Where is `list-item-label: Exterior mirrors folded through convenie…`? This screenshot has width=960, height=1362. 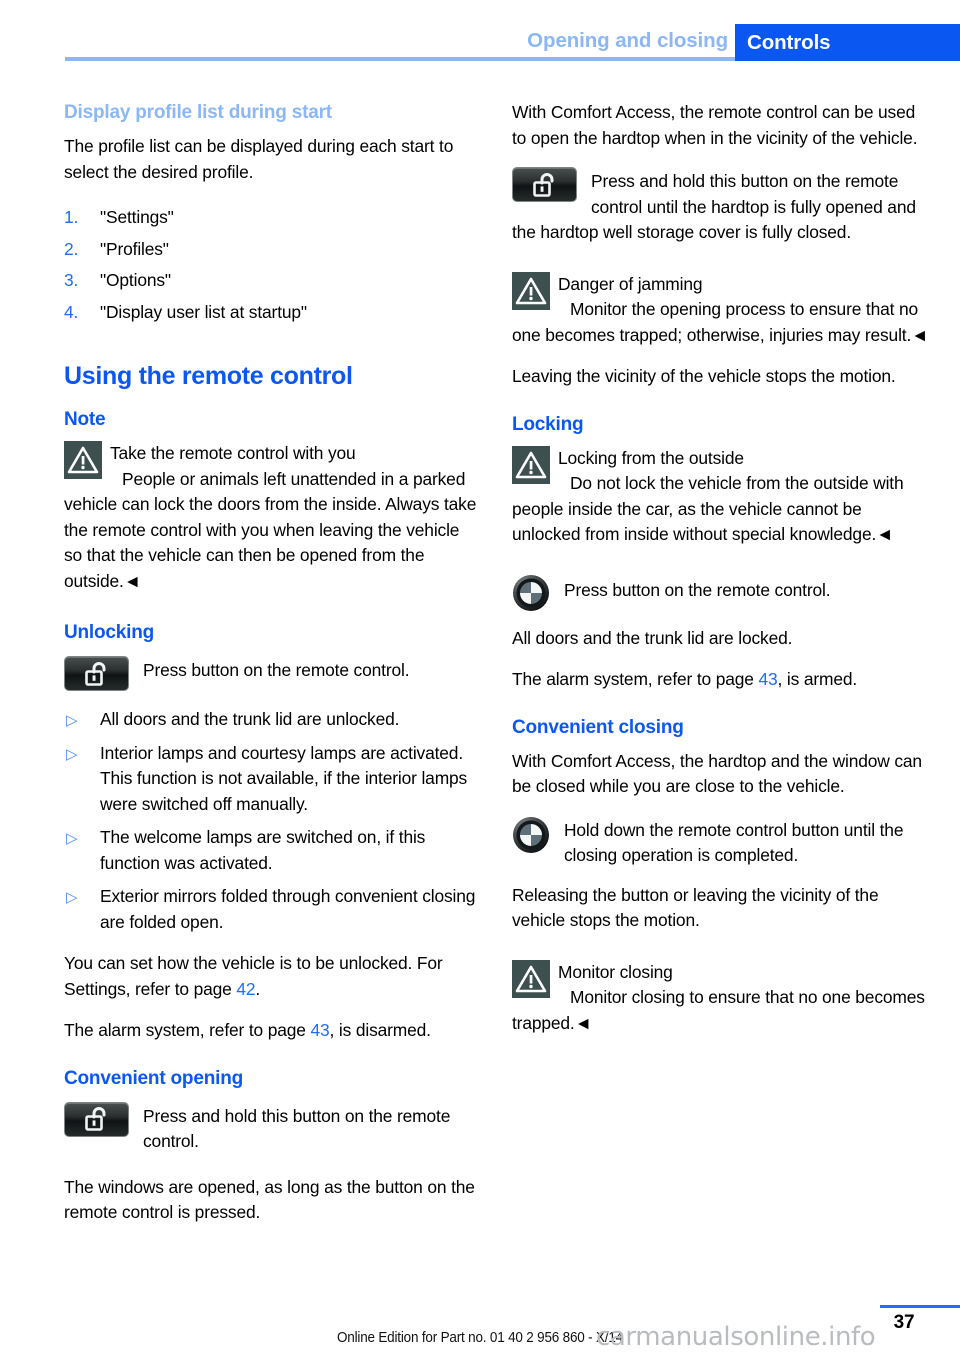
list-item-label: Exterior mirrors folded through convenie… is located at coordinates (288, 909).